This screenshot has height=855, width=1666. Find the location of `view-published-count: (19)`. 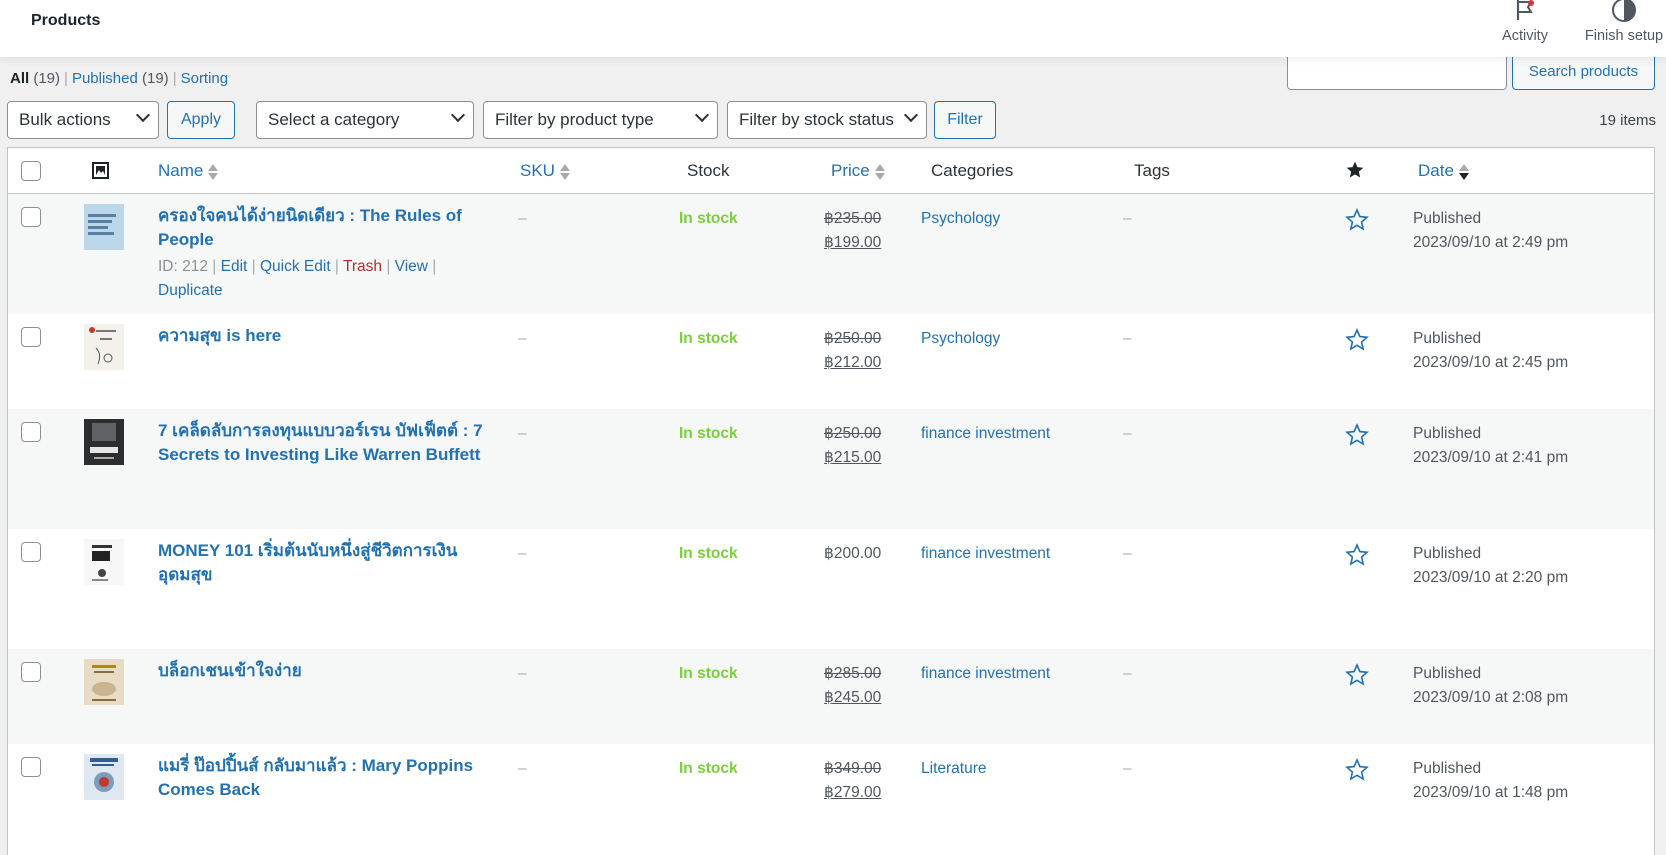

view-published-count: (19) is located at coordinates (155, 78).